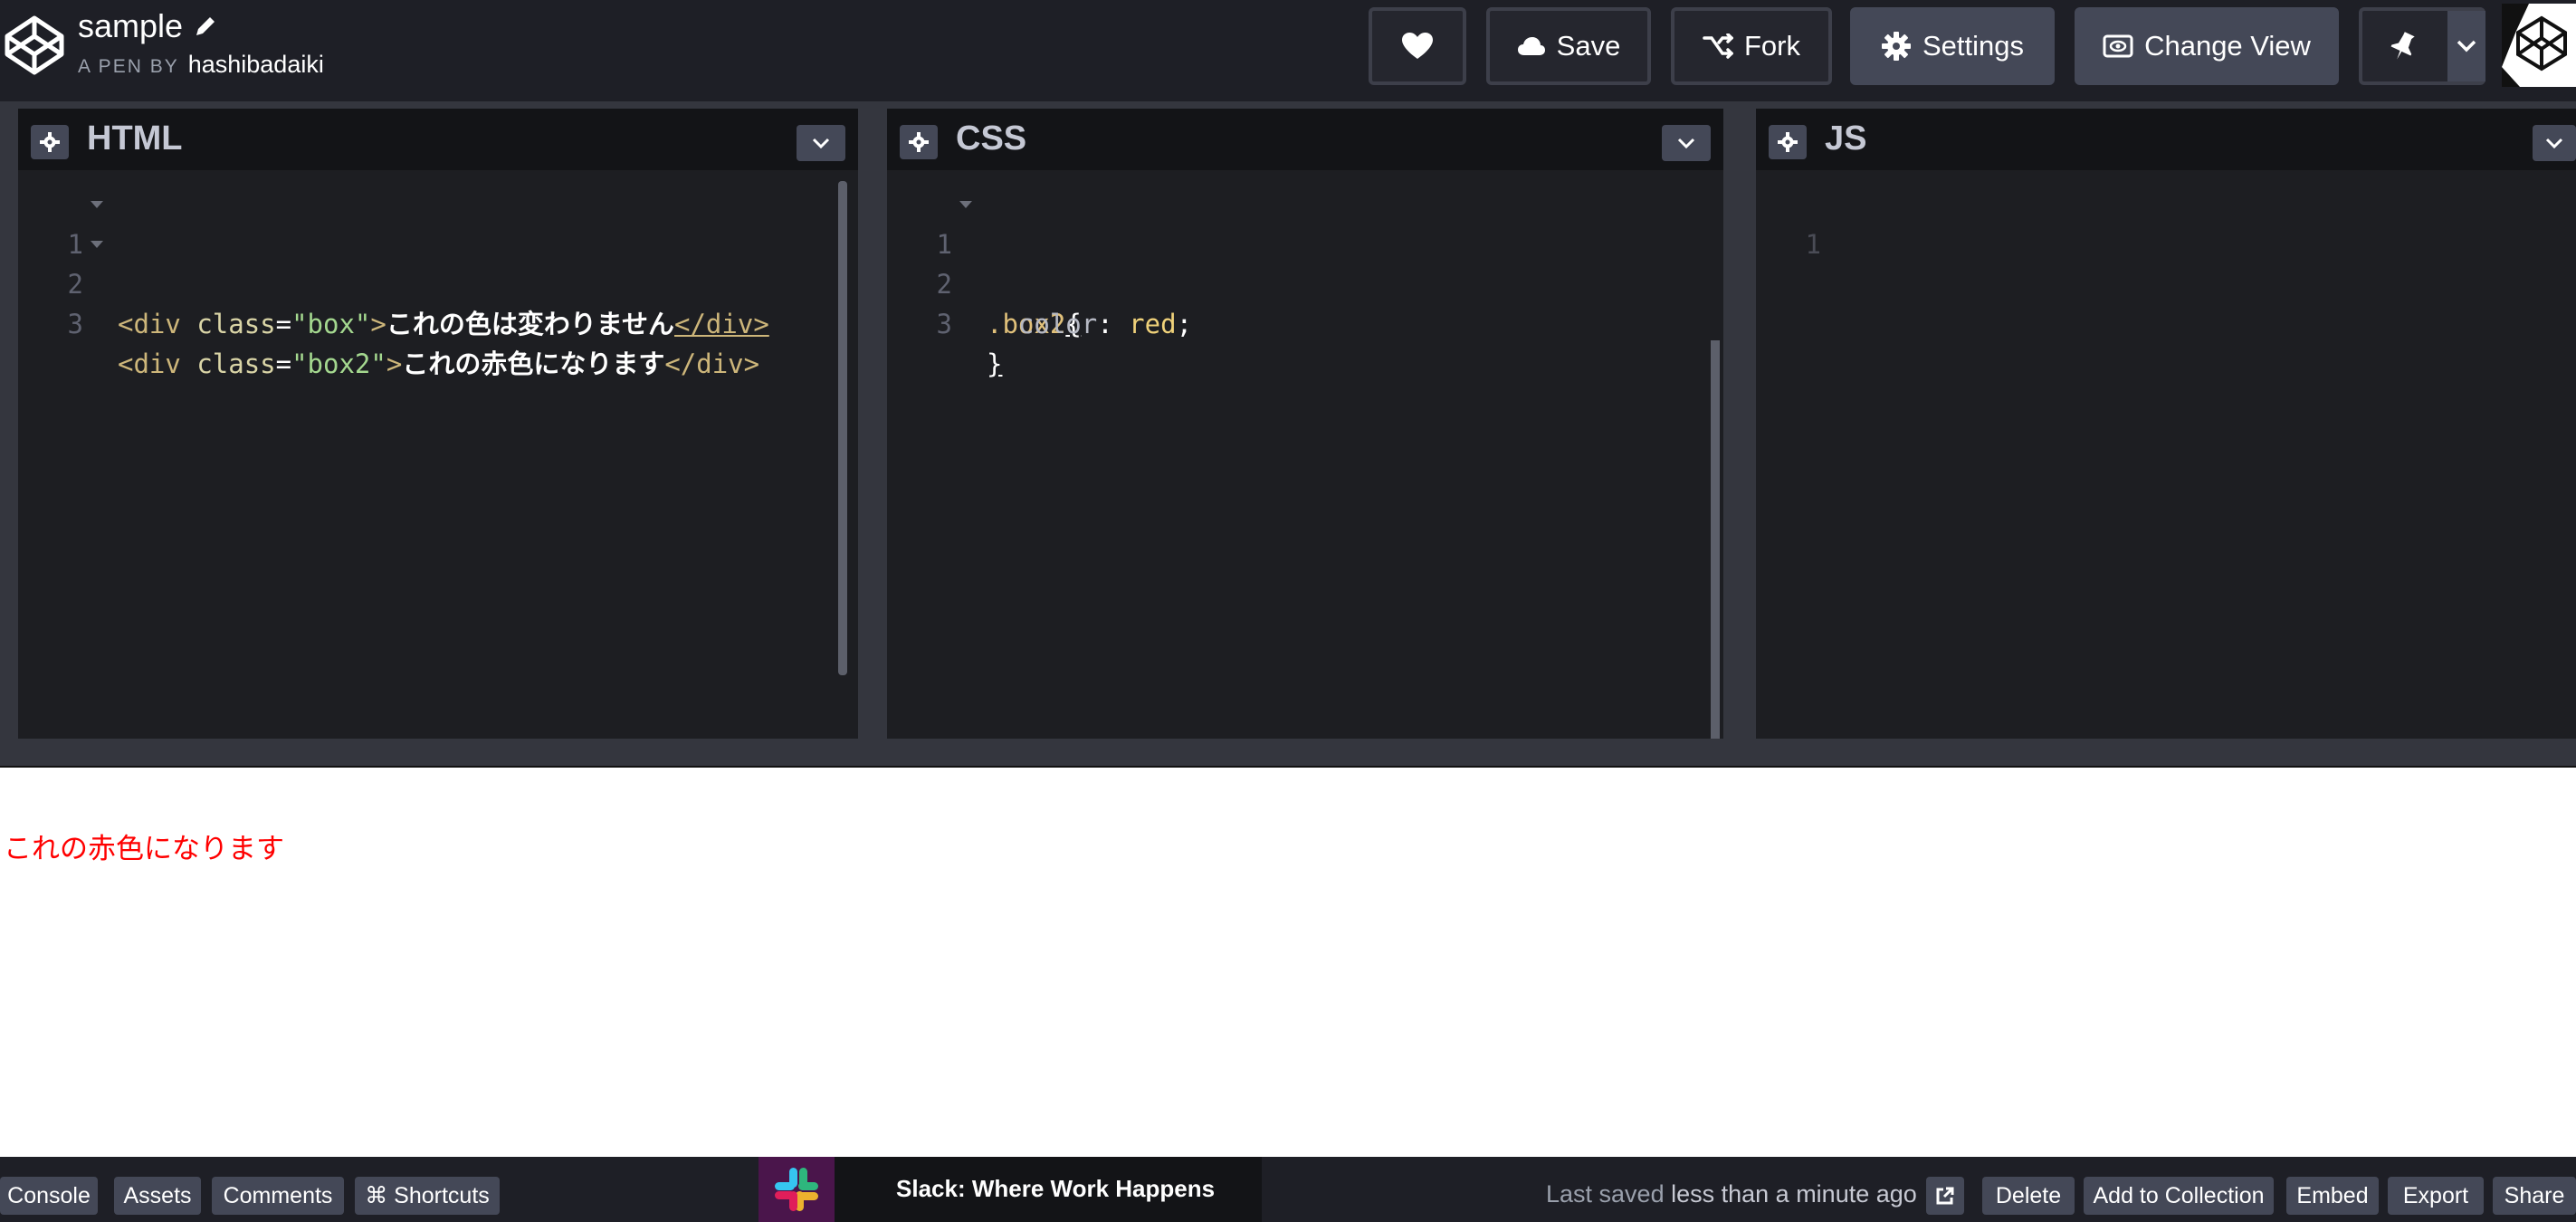 The width and height of the screenshot is (2576, 1222). I want to click on settings-button: Settings, so click(1952, 46).